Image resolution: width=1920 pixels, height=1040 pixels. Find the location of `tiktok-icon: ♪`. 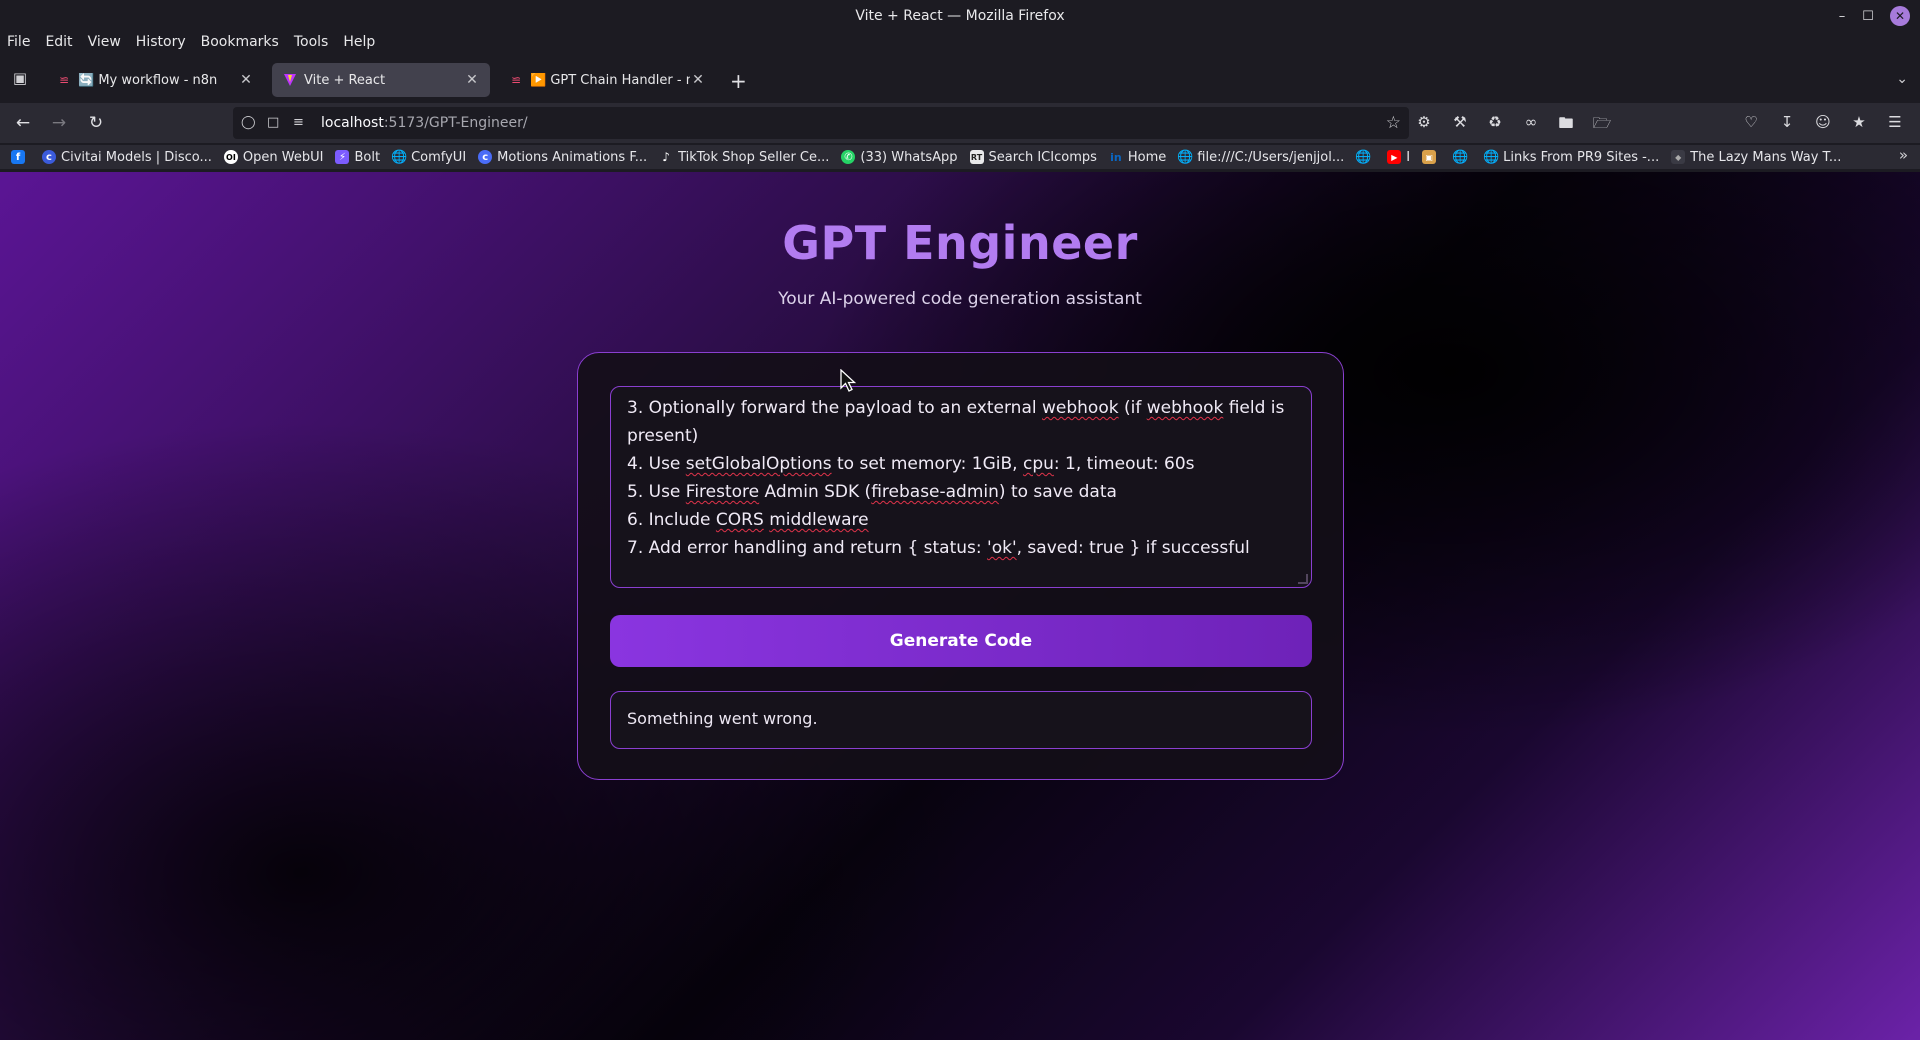

tiktok-icon: ♪ is located at coordinates (666, 157).